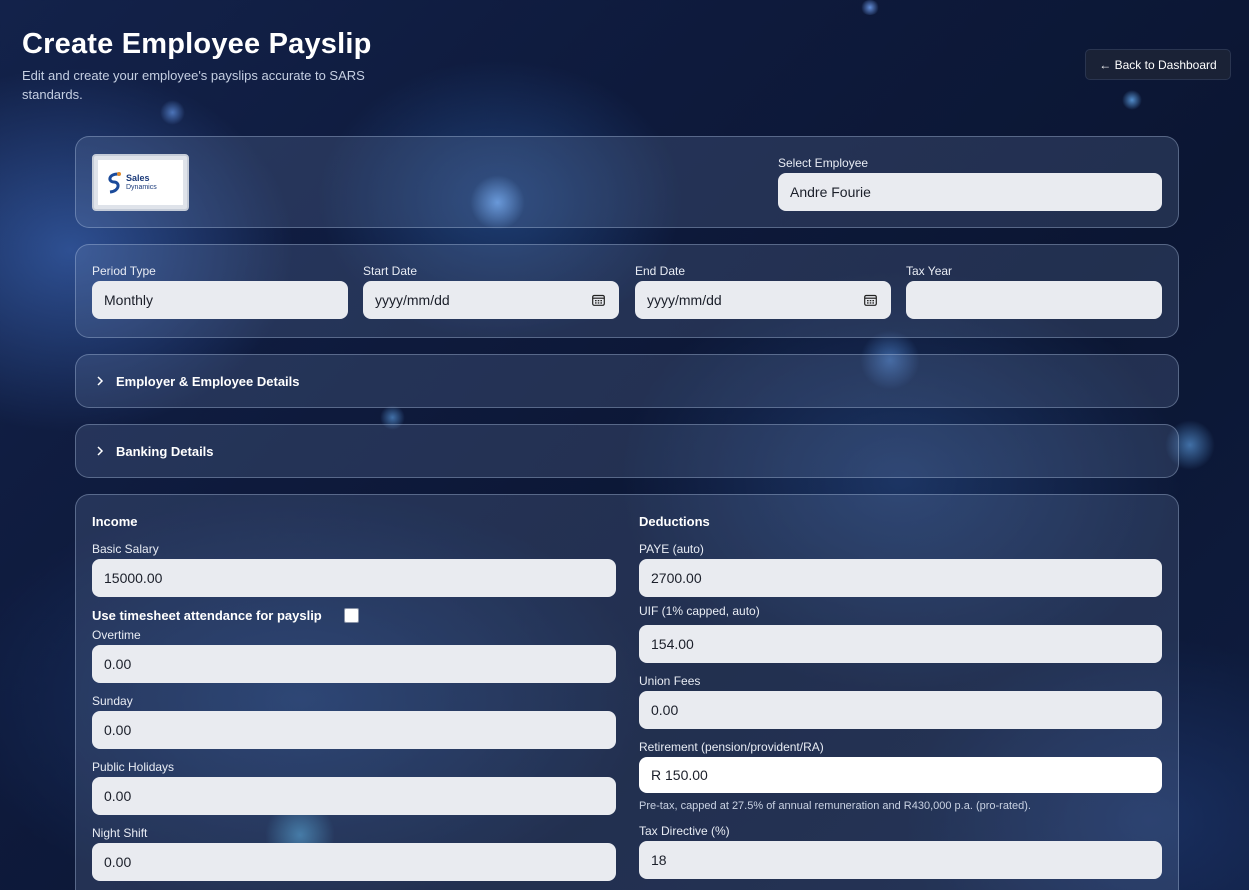 This screenshot has width=1249, height=890. Describe the element at coordinates (1158, 64) in the screenshot. I see `back-to-dashboard-button: ← Back to Dashboard` at that location.